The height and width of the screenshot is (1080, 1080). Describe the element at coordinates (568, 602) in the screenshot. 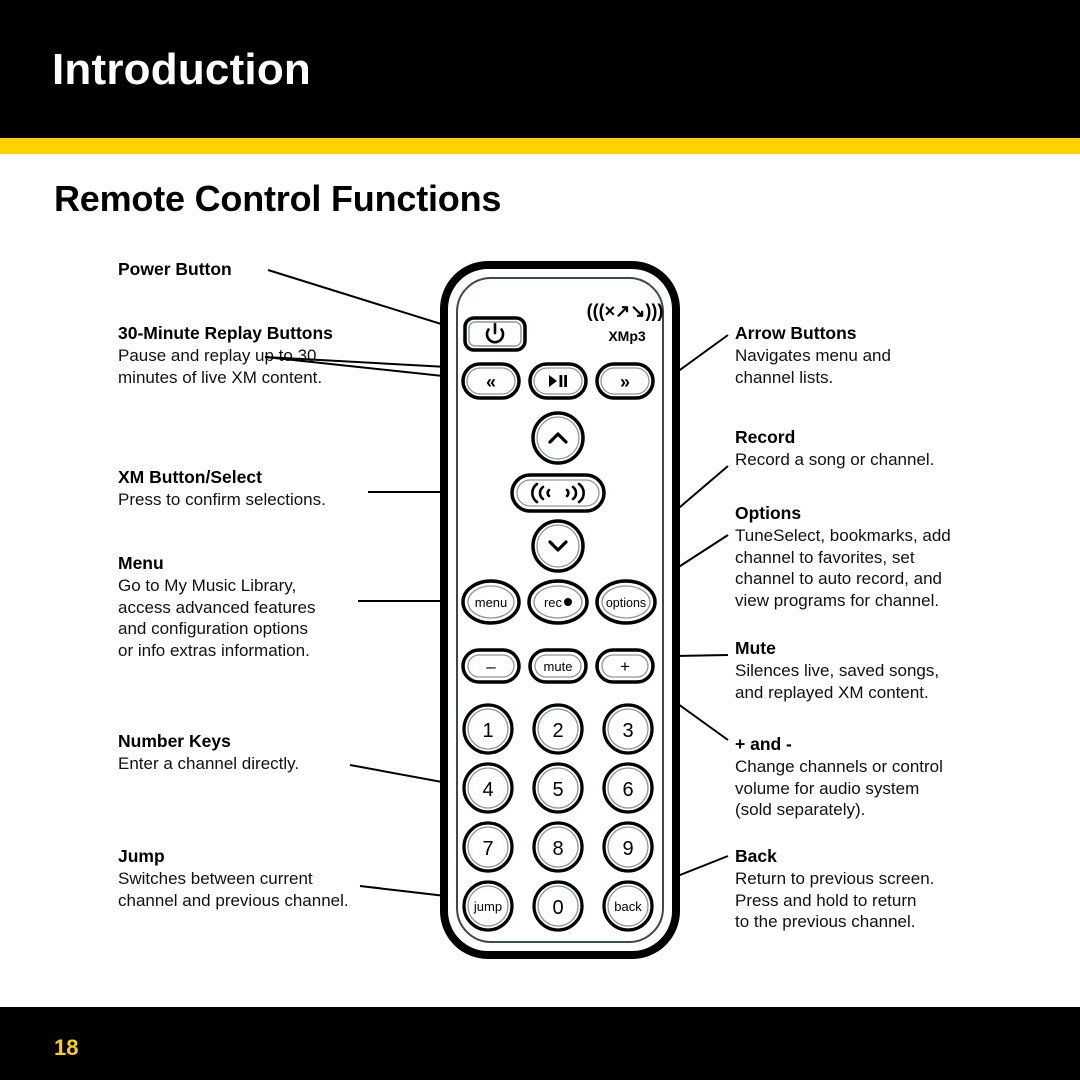

I see `record-dot-icon` at that location.